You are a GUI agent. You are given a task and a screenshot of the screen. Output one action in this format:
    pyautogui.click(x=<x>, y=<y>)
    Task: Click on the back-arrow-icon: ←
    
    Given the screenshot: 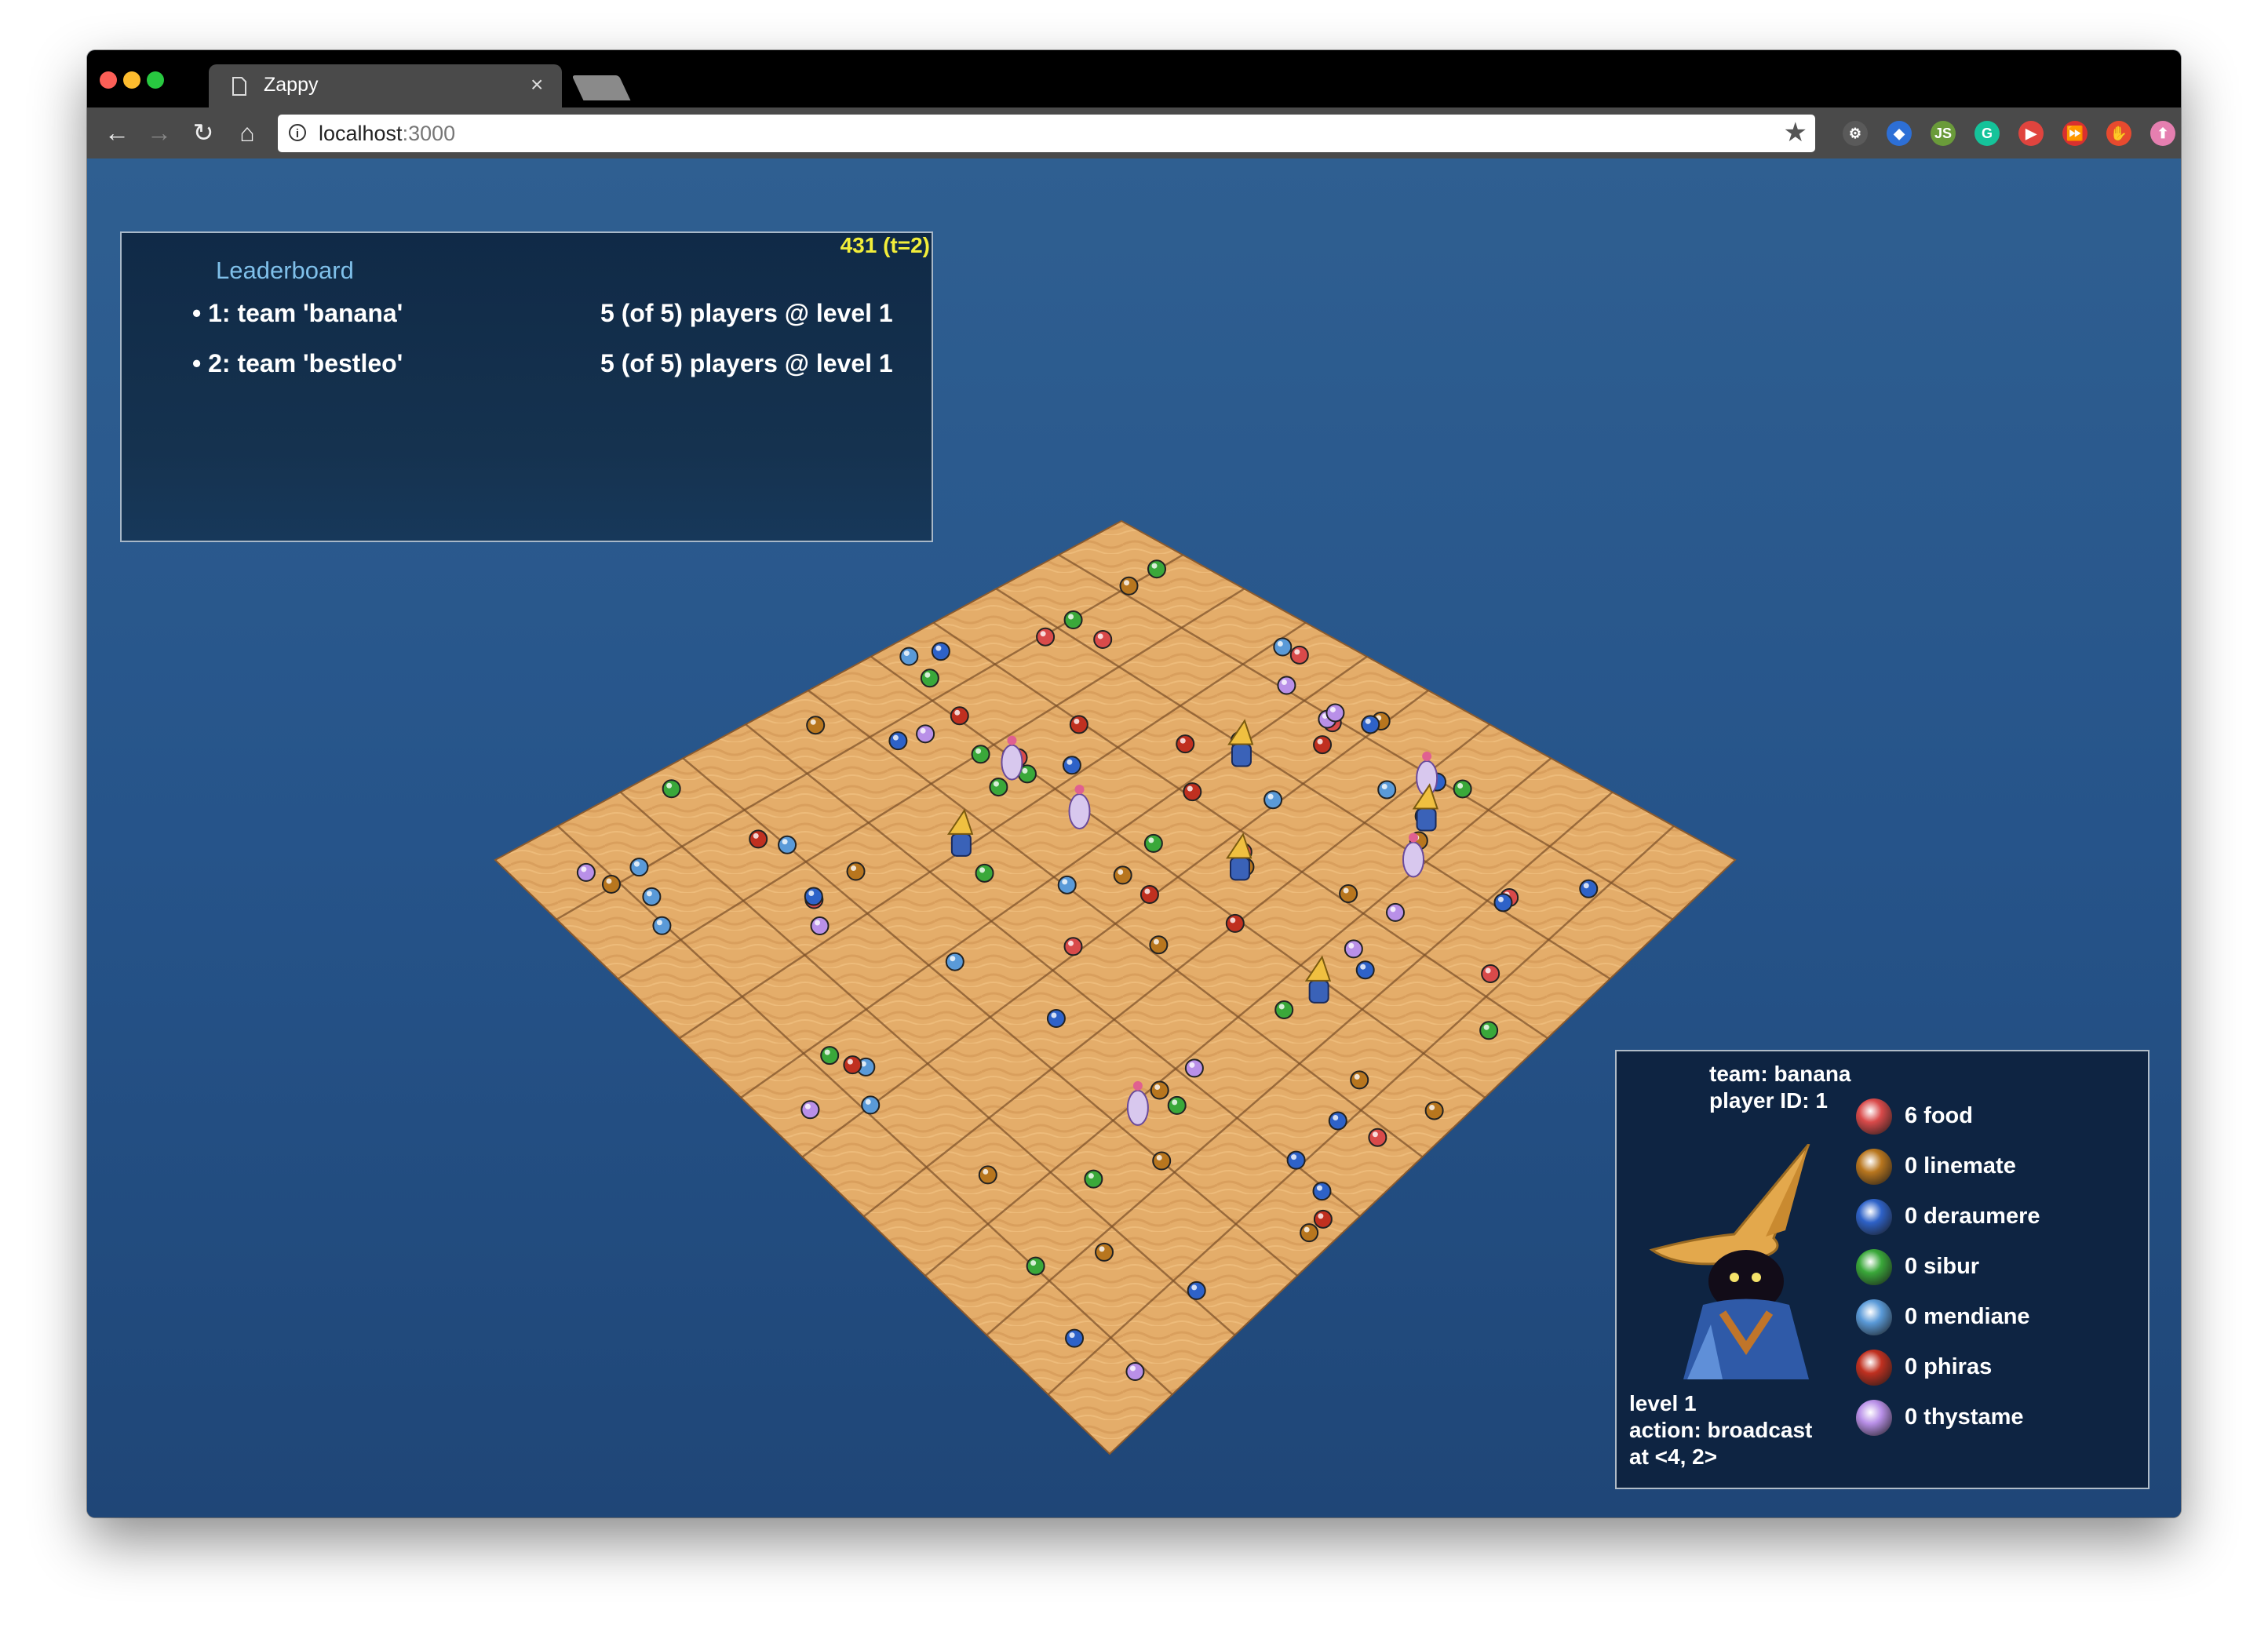 What is the action you would take?
    pyautogui.click(x=117, y=132)
    